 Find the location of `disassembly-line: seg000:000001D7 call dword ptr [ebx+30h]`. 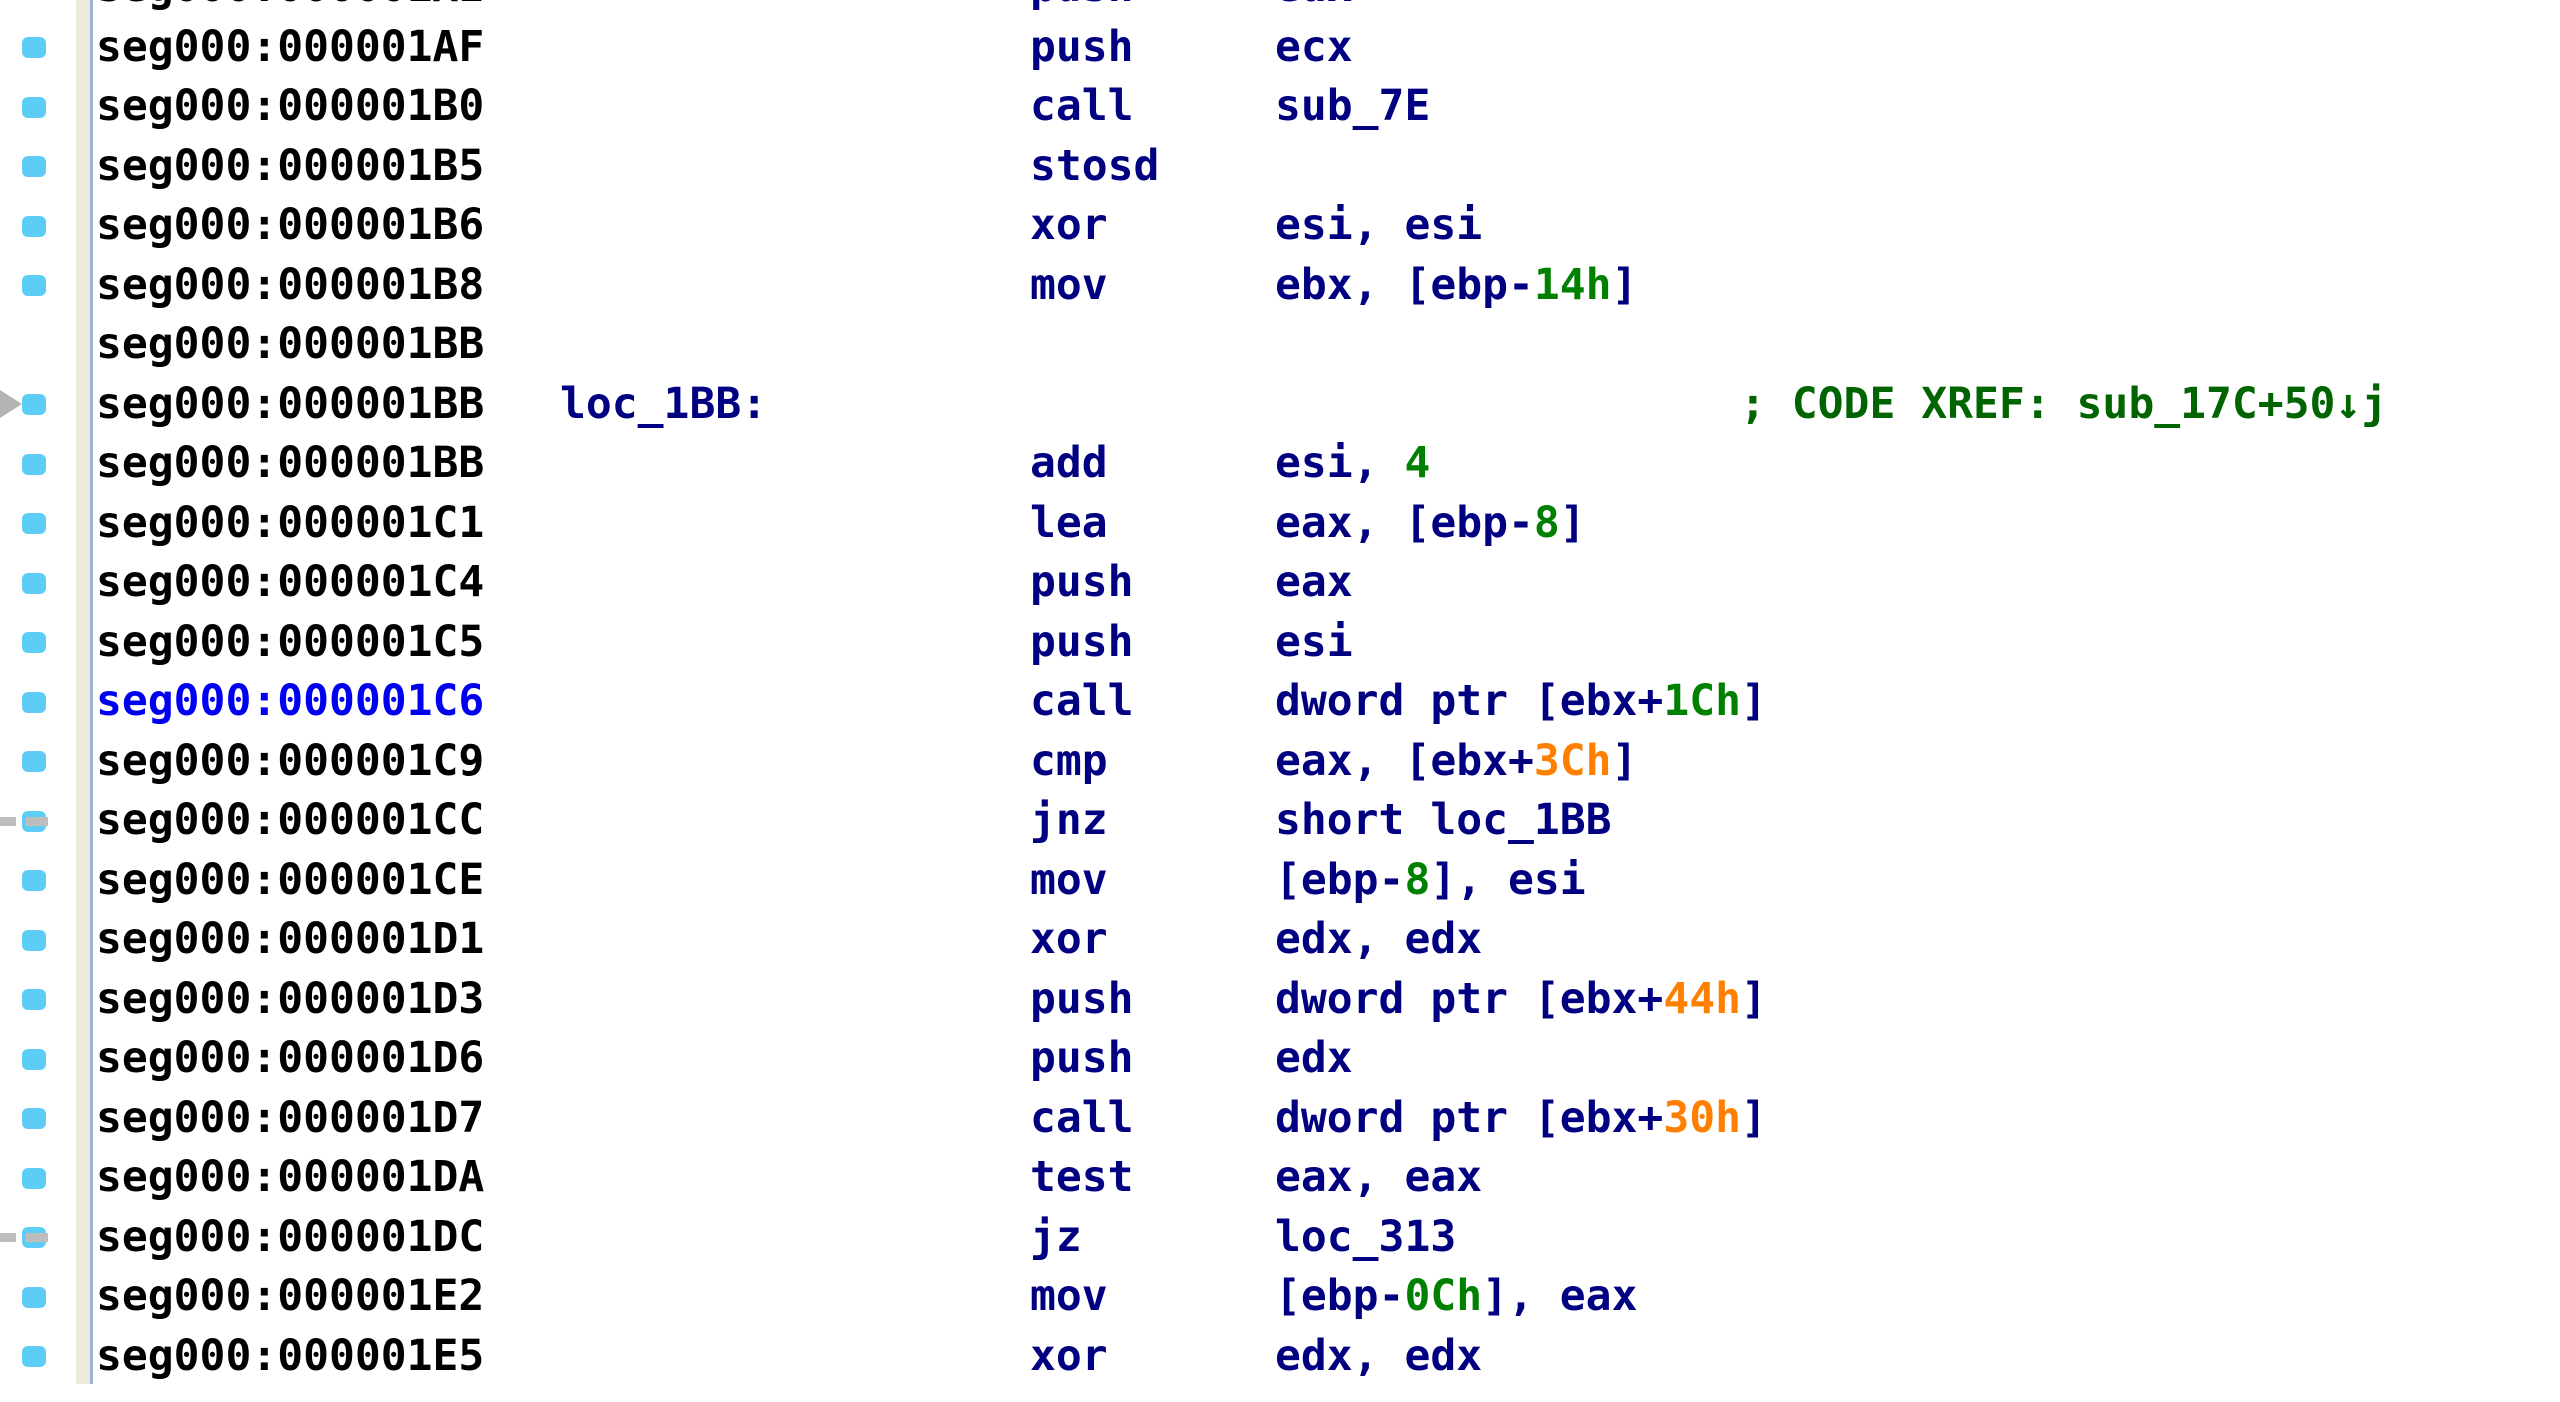

disassembly-line: seg000:000001D7 call dword ptr [ebx+30h] is located at coordinates (1280, 1119).